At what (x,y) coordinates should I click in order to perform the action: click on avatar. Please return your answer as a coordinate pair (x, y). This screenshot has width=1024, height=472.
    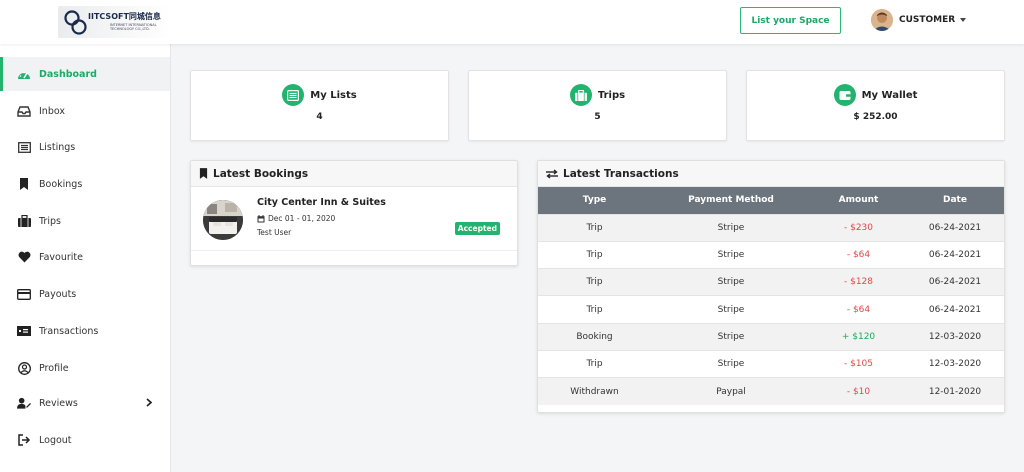
    Looking at the image, I should click on (882, 20).